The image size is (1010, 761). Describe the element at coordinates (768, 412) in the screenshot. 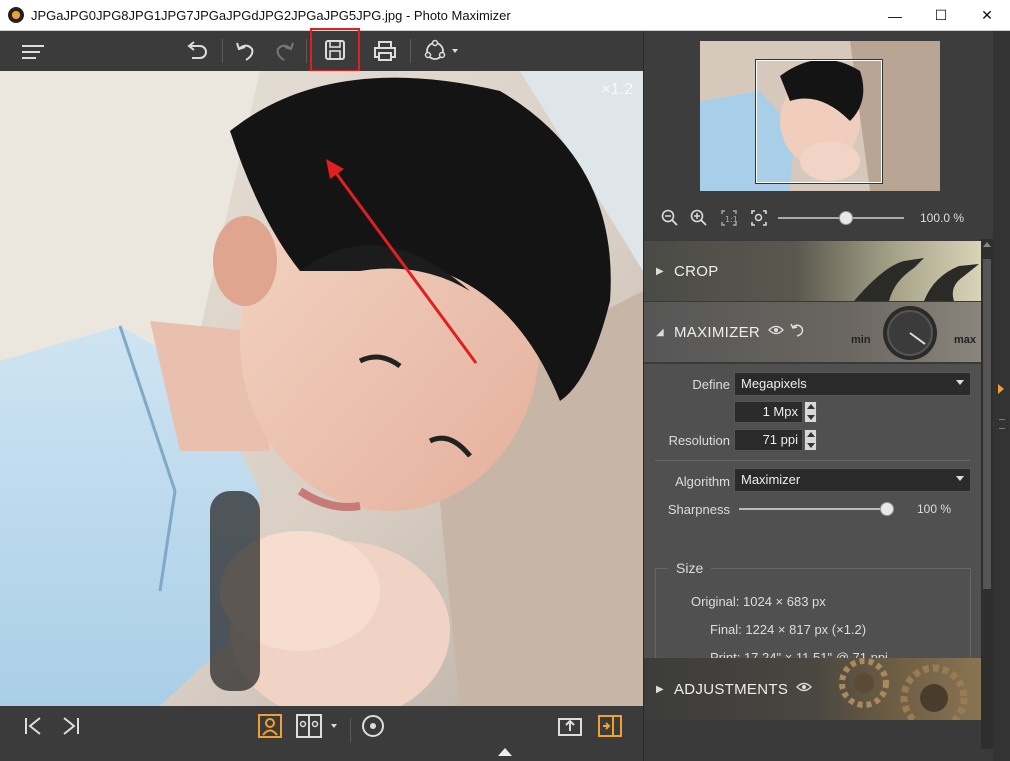

I see `megapixels-input: 1 Mpx` at that location.